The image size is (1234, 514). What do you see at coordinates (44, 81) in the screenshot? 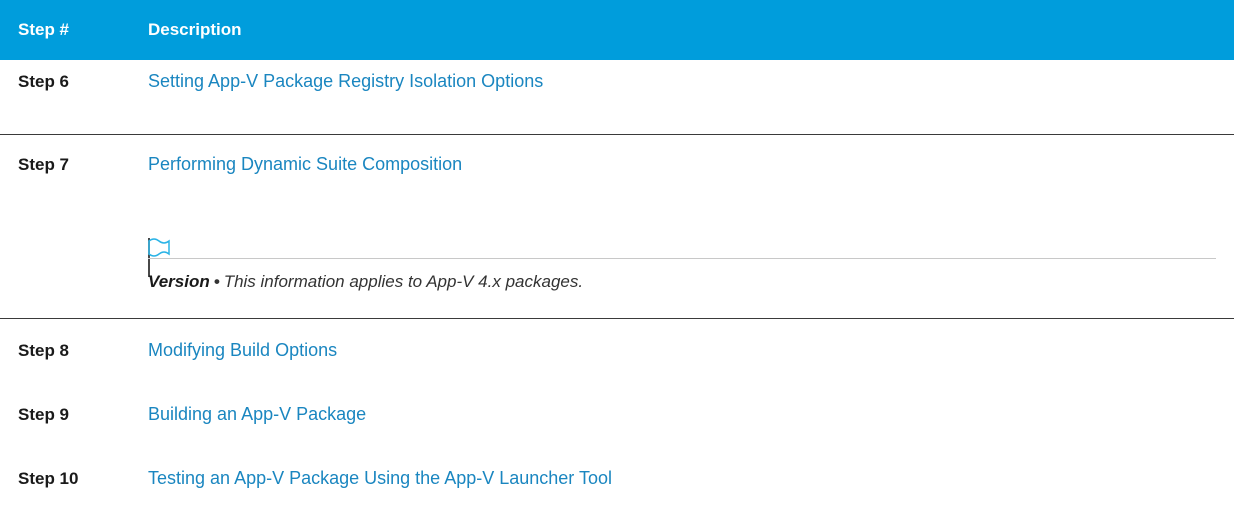
I see `step-number: Step 6` at bounding box center [44, 81].